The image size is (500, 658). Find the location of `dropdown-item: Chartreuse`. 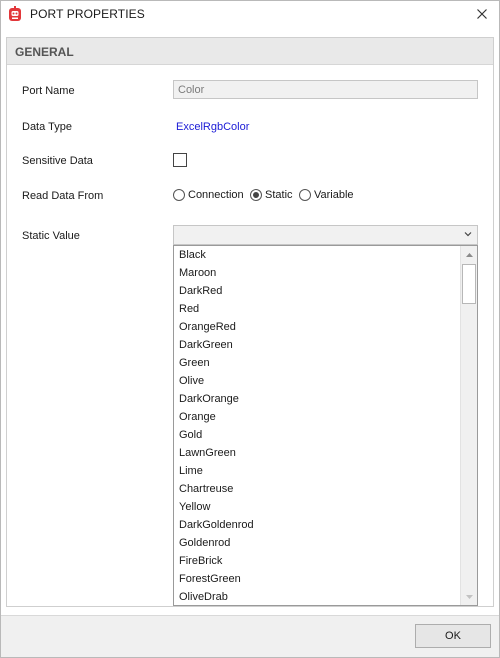

dropdown-item: Chartreuse is located at coordinates (317, 489).